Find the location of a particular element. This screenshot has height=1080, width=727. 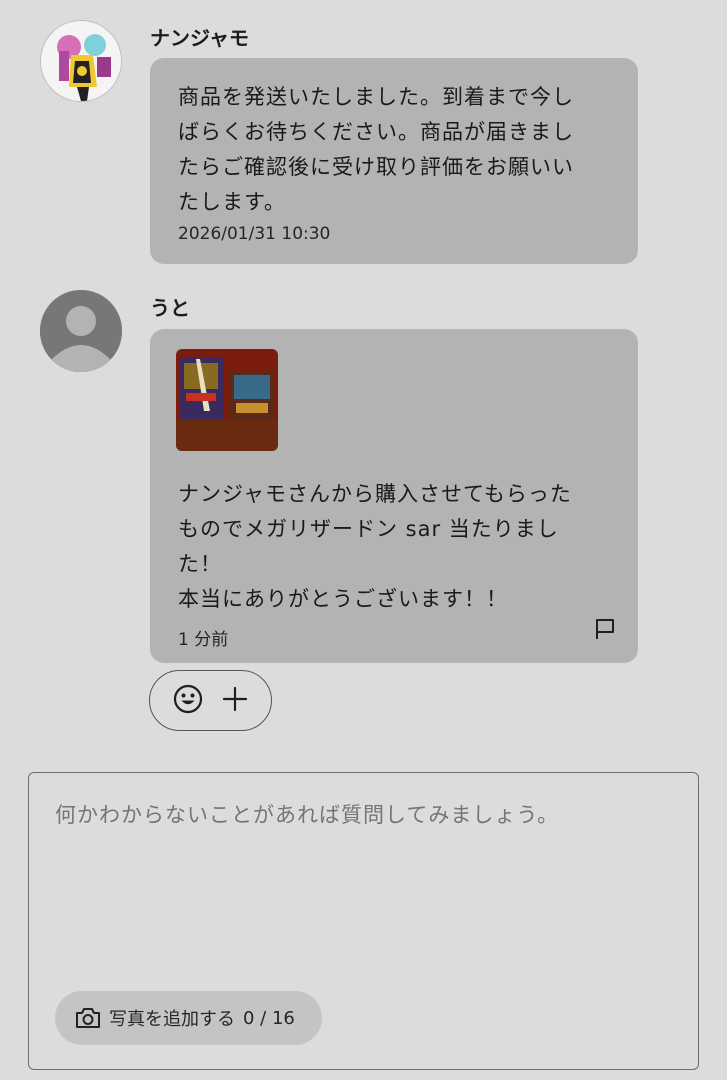

attached-photo is located at coordinates (227, 400).